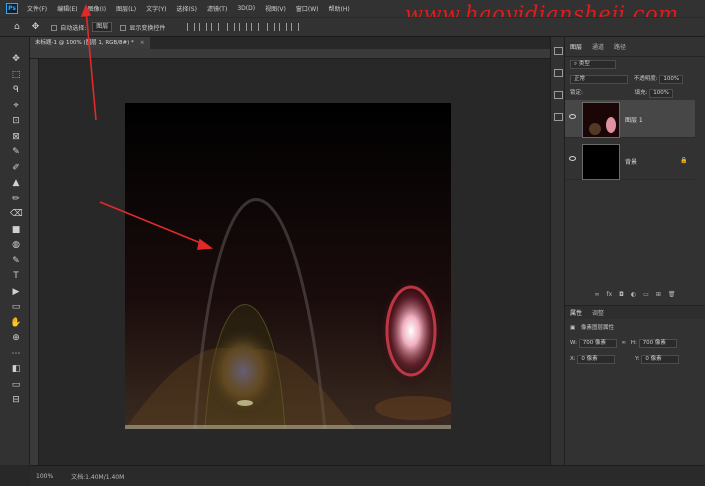 Image resolution: width=705 pixels, height=486 pixels. I want to click on filter-kind-dropdown: ⌕ 类型, so click(593, 64).